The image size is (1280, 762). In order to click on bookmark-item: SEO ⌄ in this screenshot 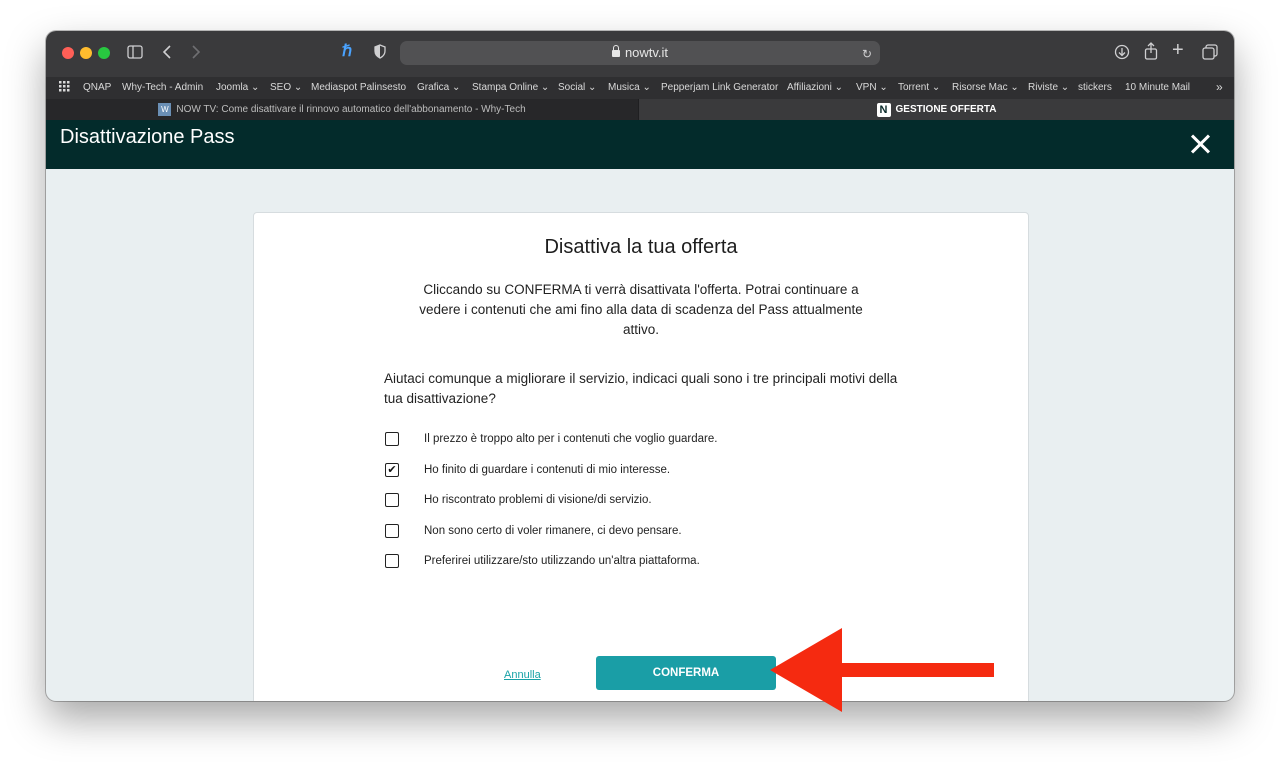, I will do `click(286, 87)`.